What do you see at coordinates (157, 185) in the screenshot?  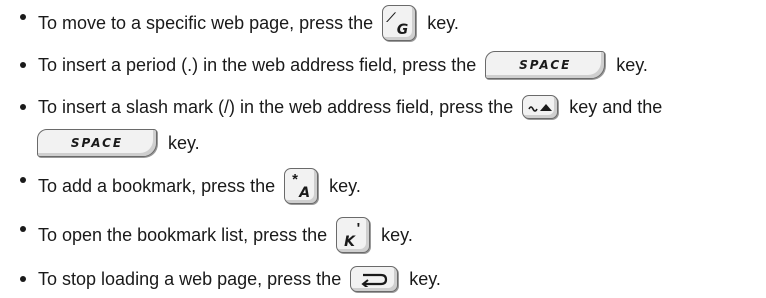 I see `item-text: To add a bookmark, press the` at bounding box center [157, 185].